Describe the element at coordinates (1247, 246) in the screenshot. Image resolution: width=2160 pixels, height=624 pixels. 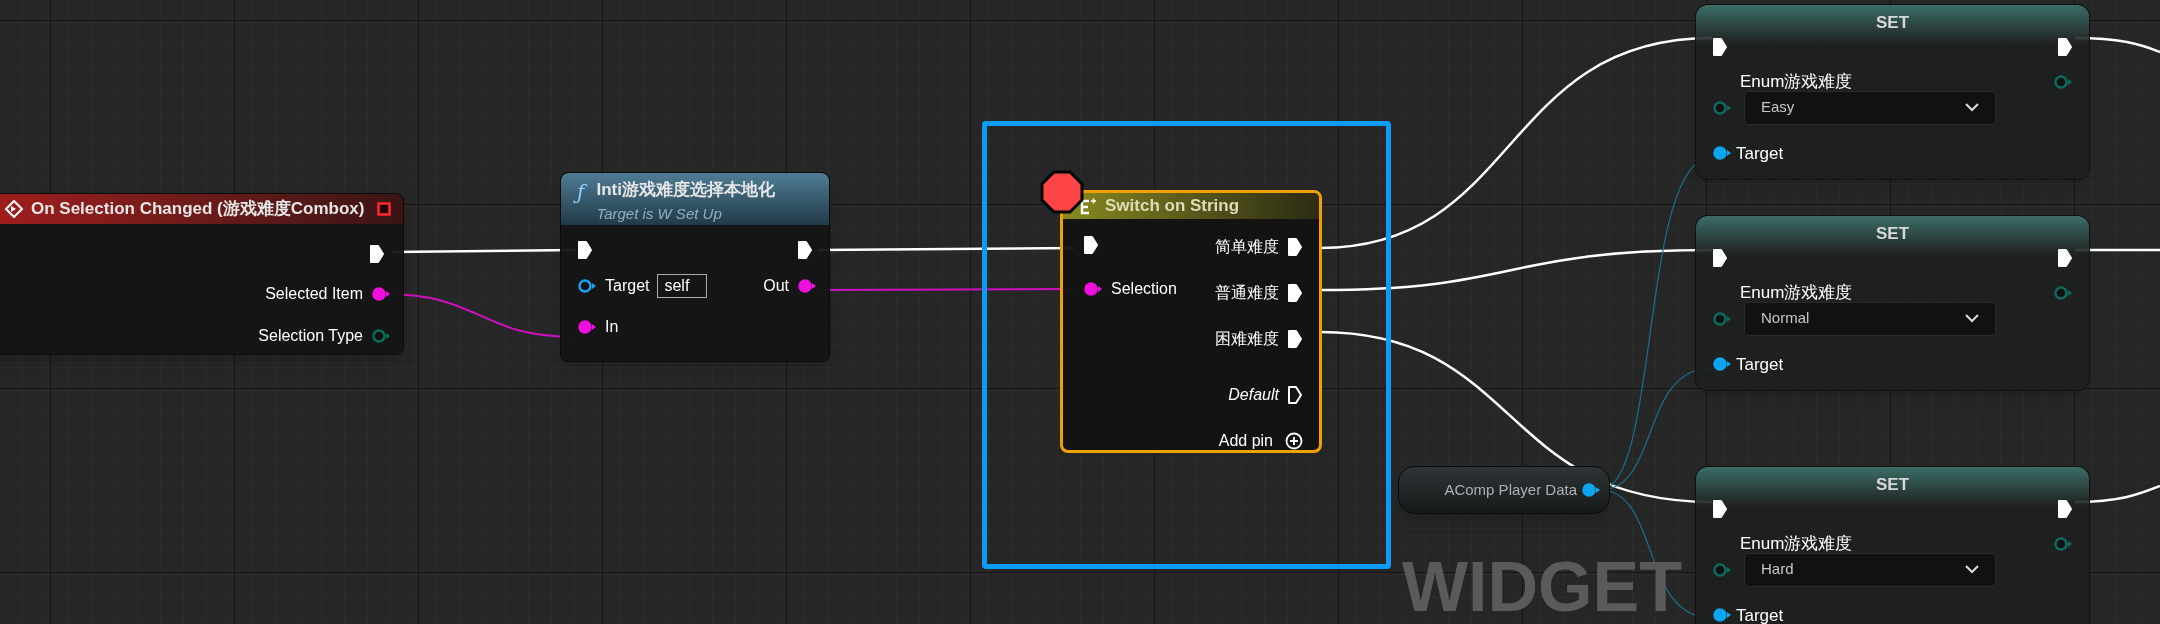
I see `pin-label: 简单难度` at that location.